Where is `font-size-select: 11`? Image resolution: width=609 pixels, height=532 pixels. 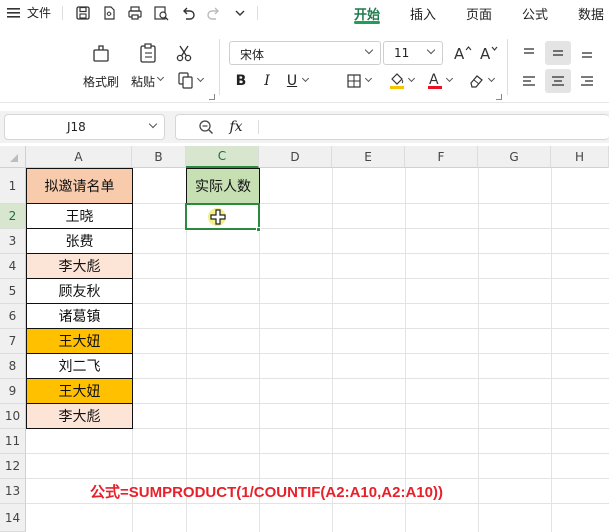
font-size-select: 11 is located at coordinates (413, 53).